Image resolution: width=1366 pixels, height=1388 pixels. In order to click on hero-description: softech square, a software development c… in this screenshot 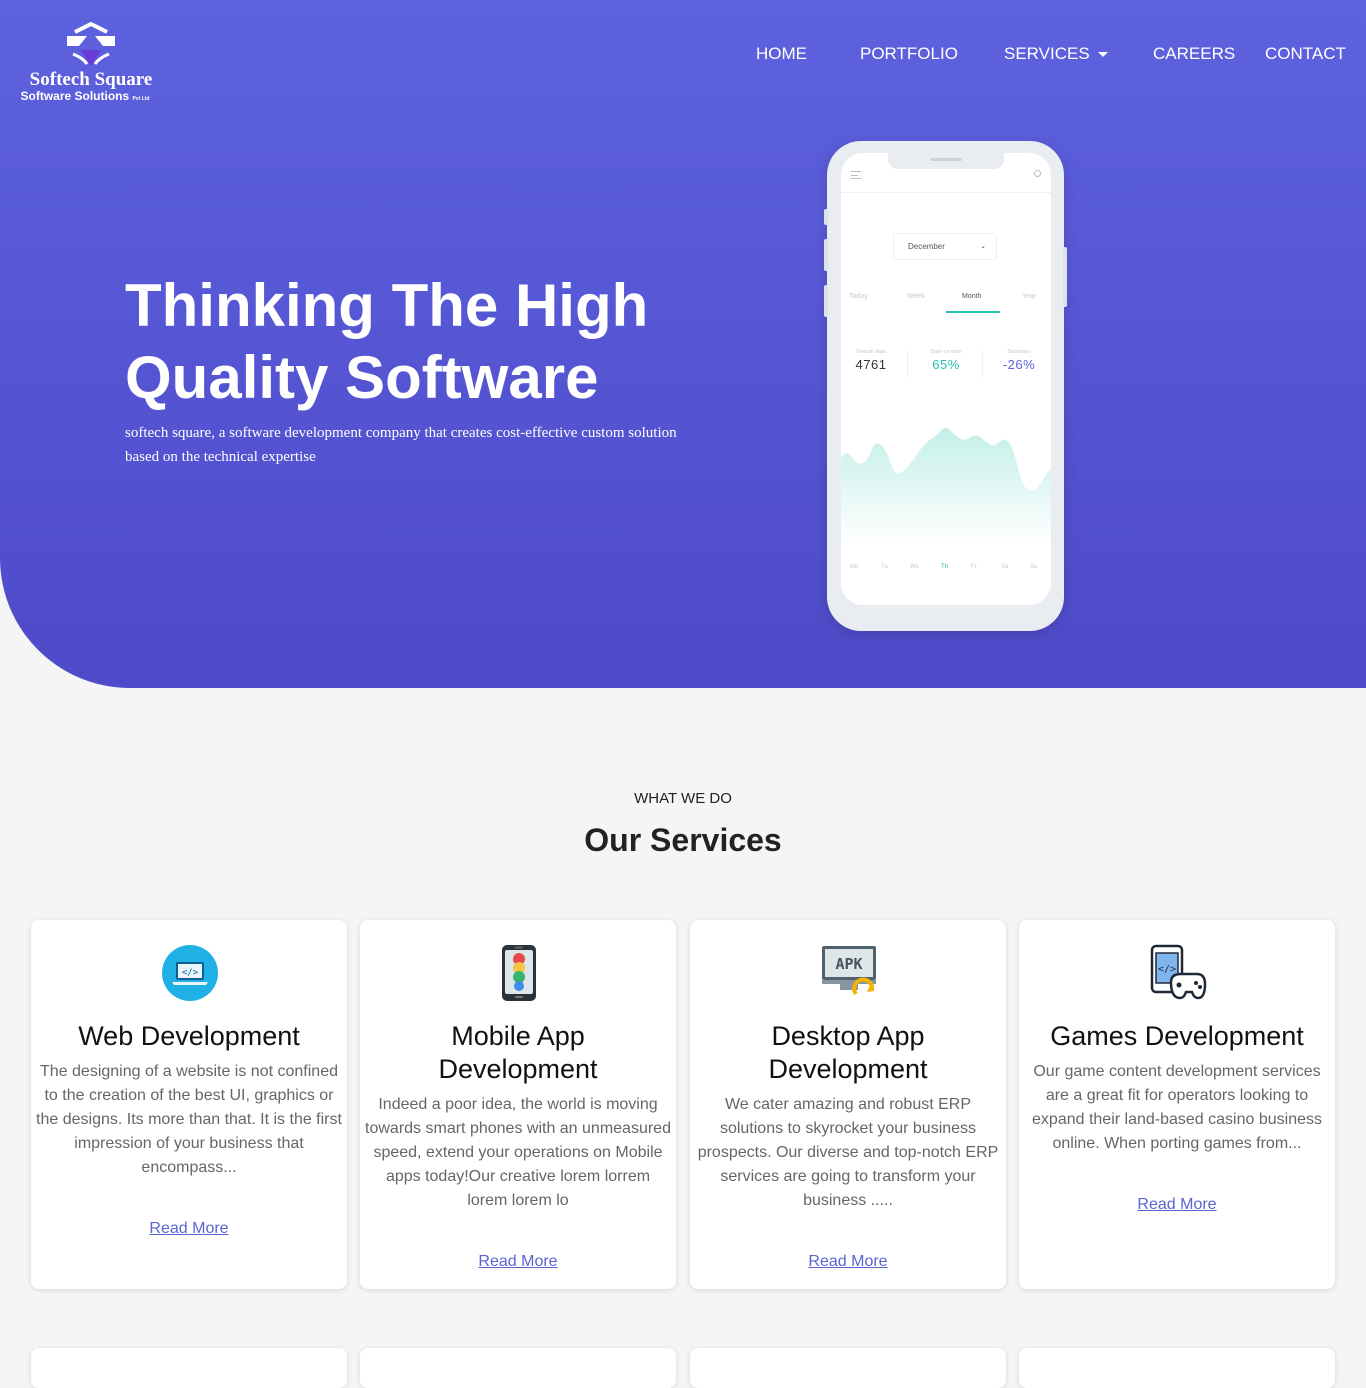, I will do `click(401, 445)`.